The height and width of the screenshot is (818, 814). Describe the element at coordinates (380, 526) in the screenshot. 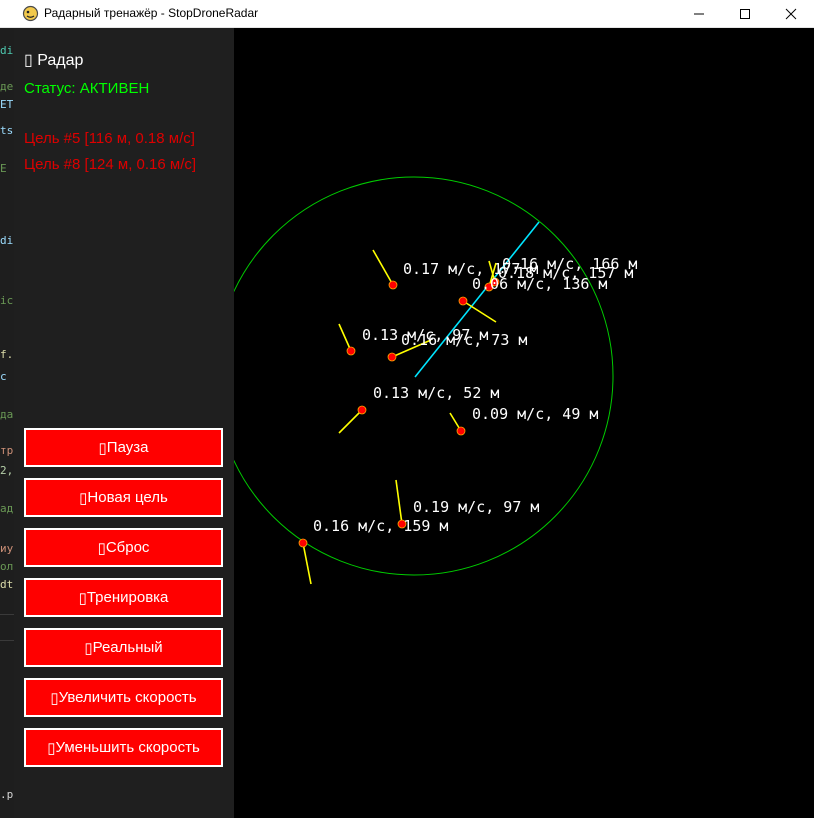

I see `target-label: 0.16 м/с, 159 м` at that location.